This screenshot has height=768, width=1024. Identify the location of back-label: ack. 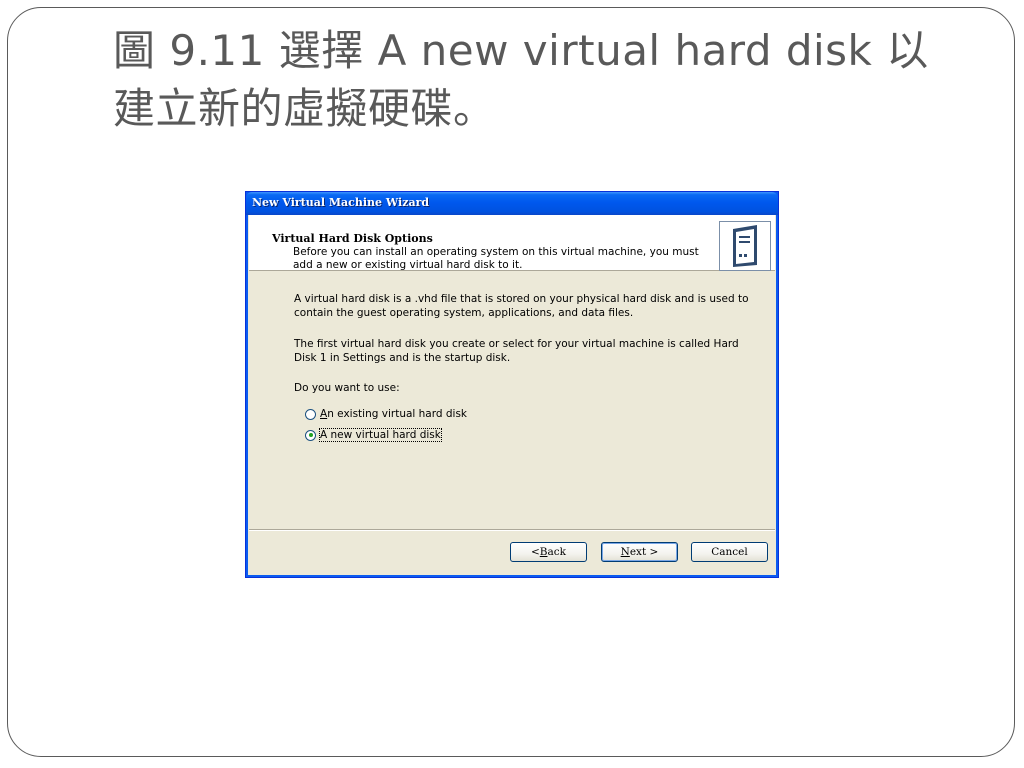
(557, 552).